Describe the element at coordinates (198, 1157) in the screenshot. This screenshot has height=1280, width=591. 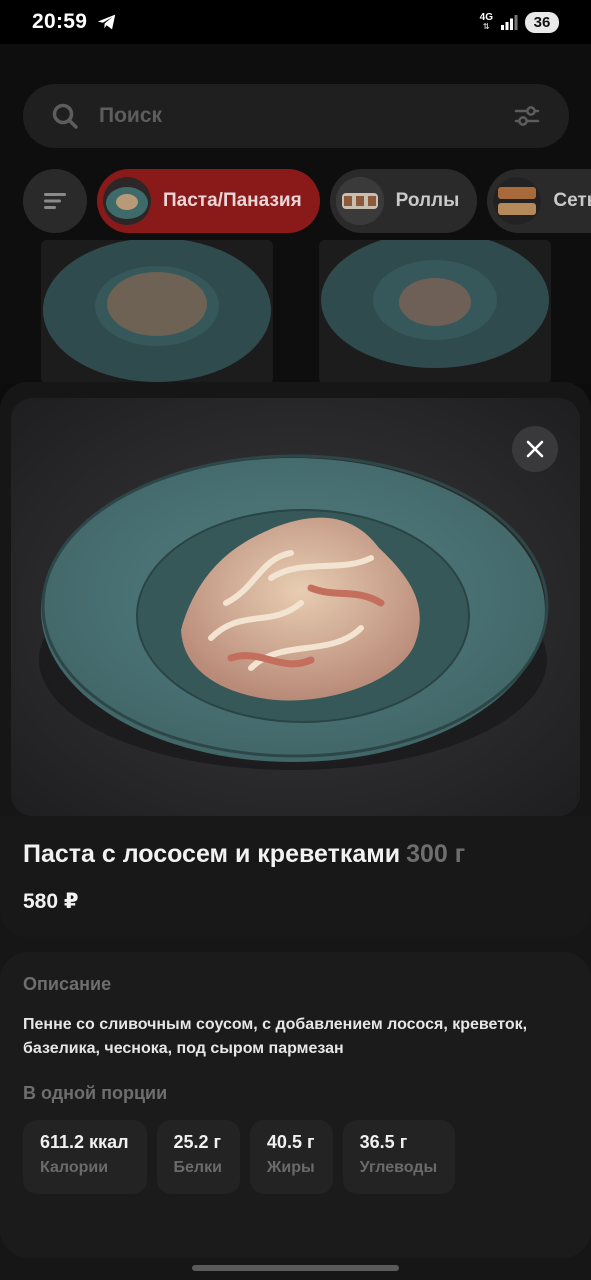
I see `nutrition-item-proteins: 25.2 г Белки` at that location.